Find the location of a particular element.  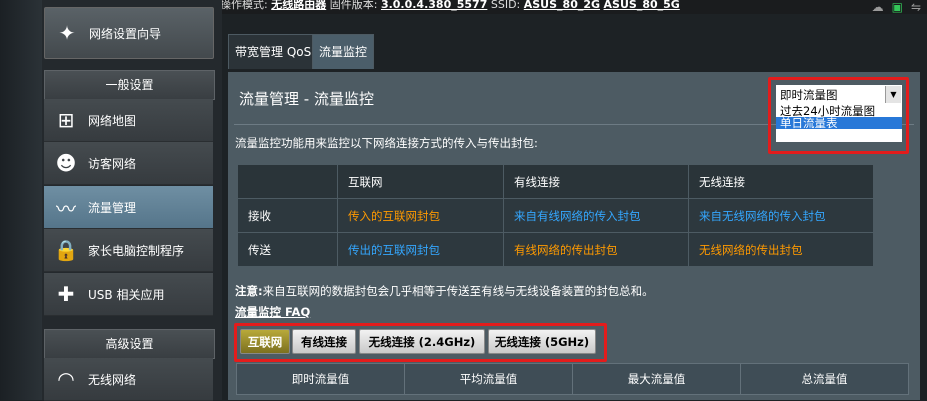

table-header-row: 即时流量值 平均流量值 最大流量值 总流量值 is located at coordinates (572, 379).